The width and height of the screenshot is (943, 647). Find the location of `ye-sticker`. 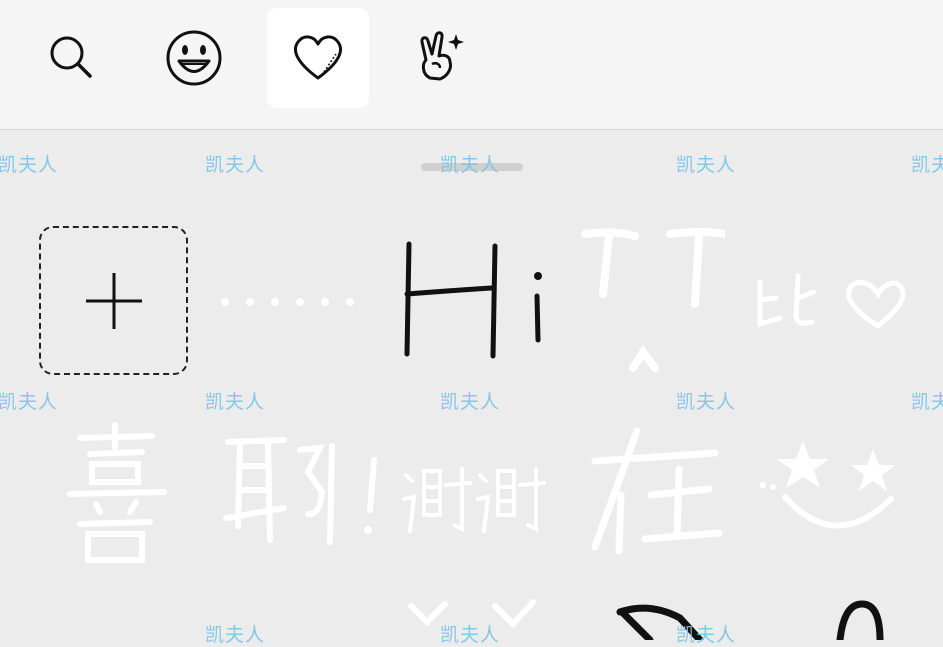

ye-sticker is located at coordinates (305, 490).